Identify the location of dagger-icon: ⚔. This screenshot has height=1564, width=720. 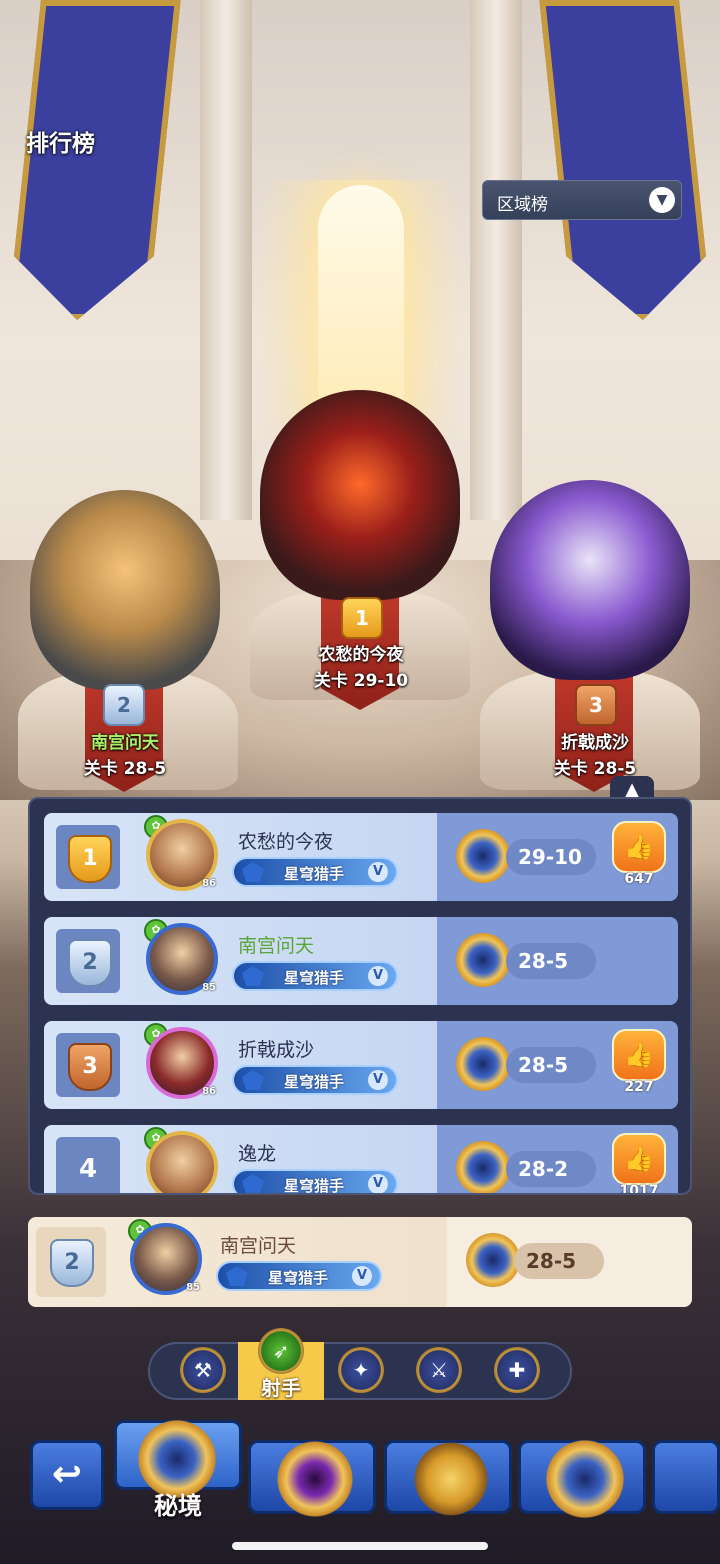
(439, 1370).